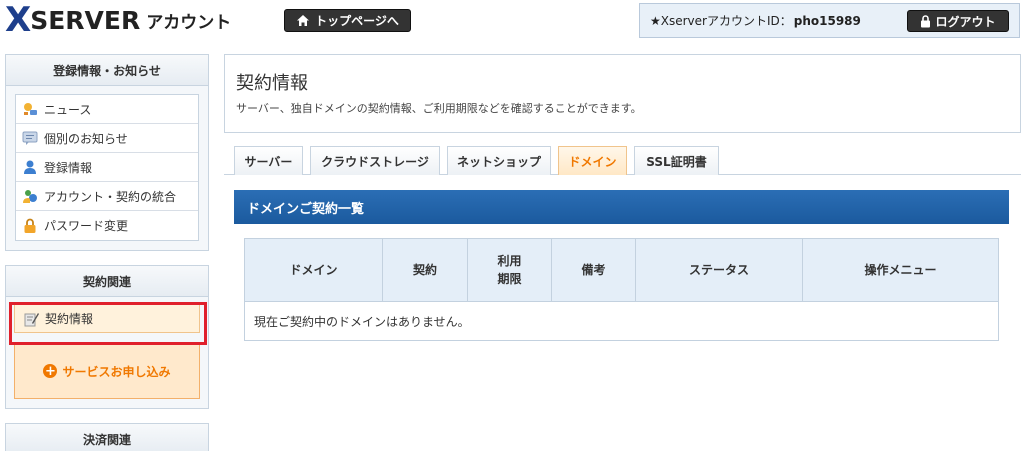  I want to click on tab-server: サーバー, so click(268, 160).